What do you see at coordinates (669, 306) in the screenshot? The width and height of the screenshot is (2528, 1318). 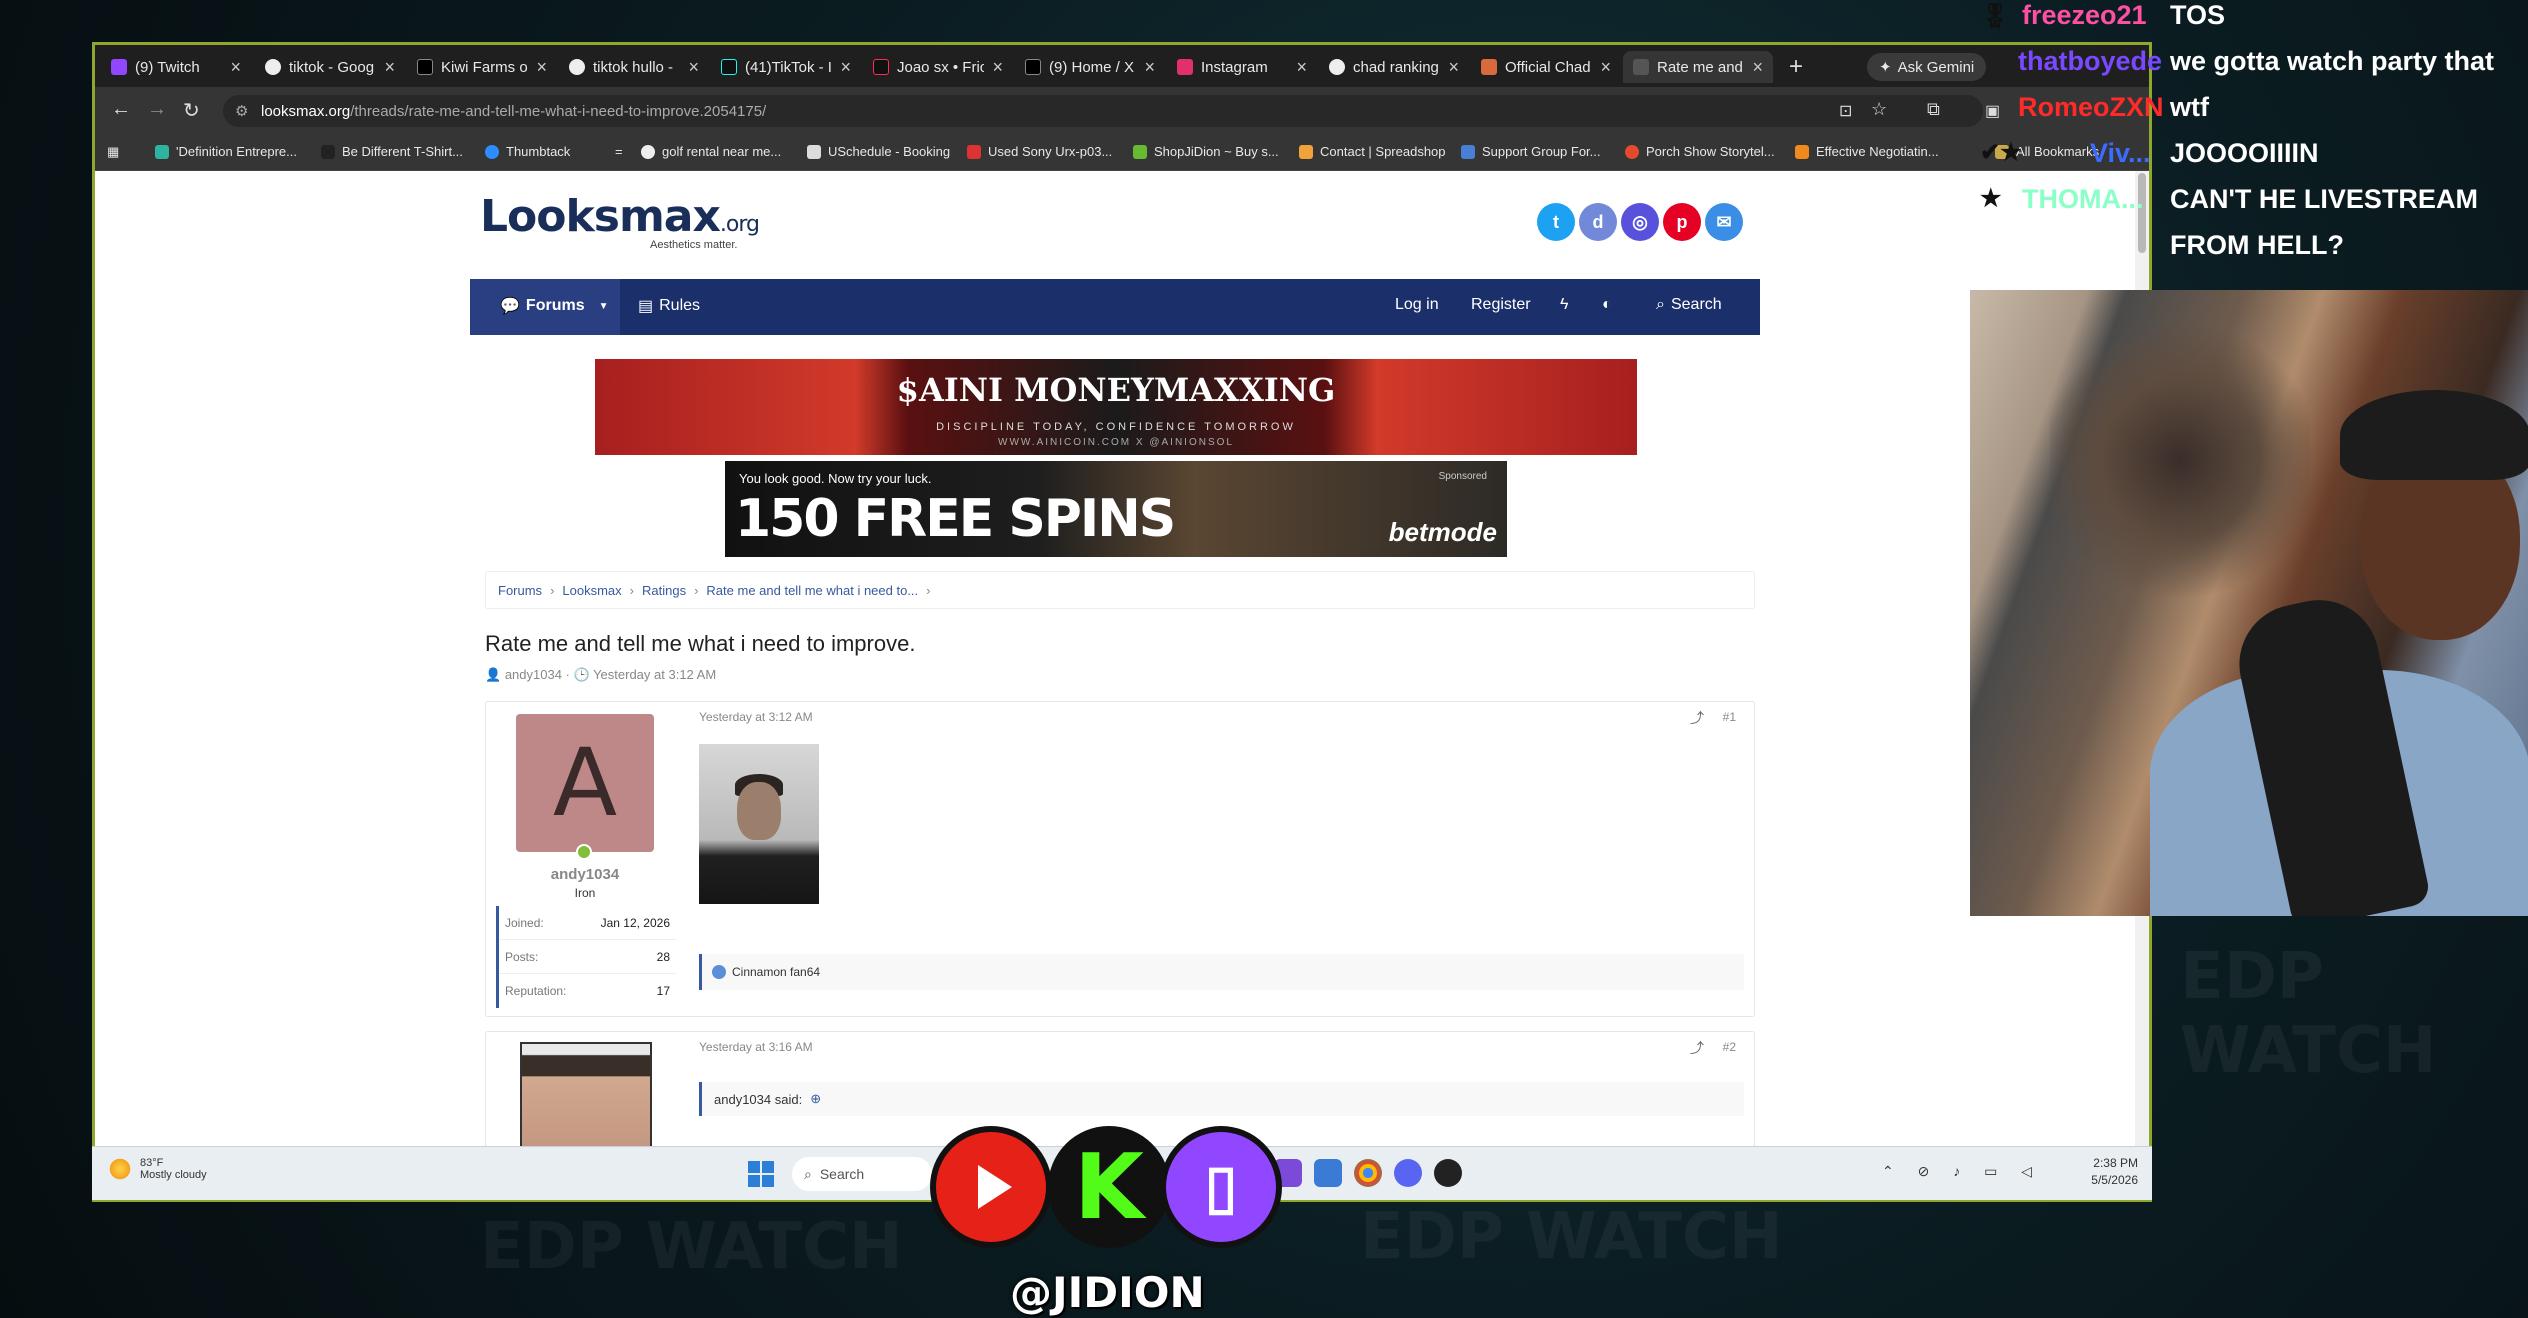 I see `rules-link: ▤ Rules` at bounding box center [669, 306].